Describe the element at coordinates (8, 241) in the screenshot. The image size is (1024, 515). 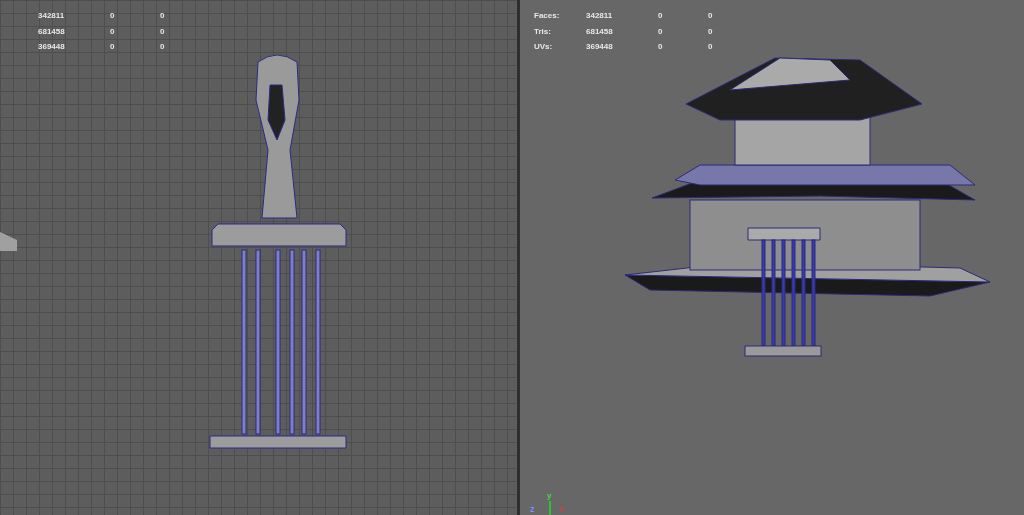
I see `model-edge-drawing` at that location.